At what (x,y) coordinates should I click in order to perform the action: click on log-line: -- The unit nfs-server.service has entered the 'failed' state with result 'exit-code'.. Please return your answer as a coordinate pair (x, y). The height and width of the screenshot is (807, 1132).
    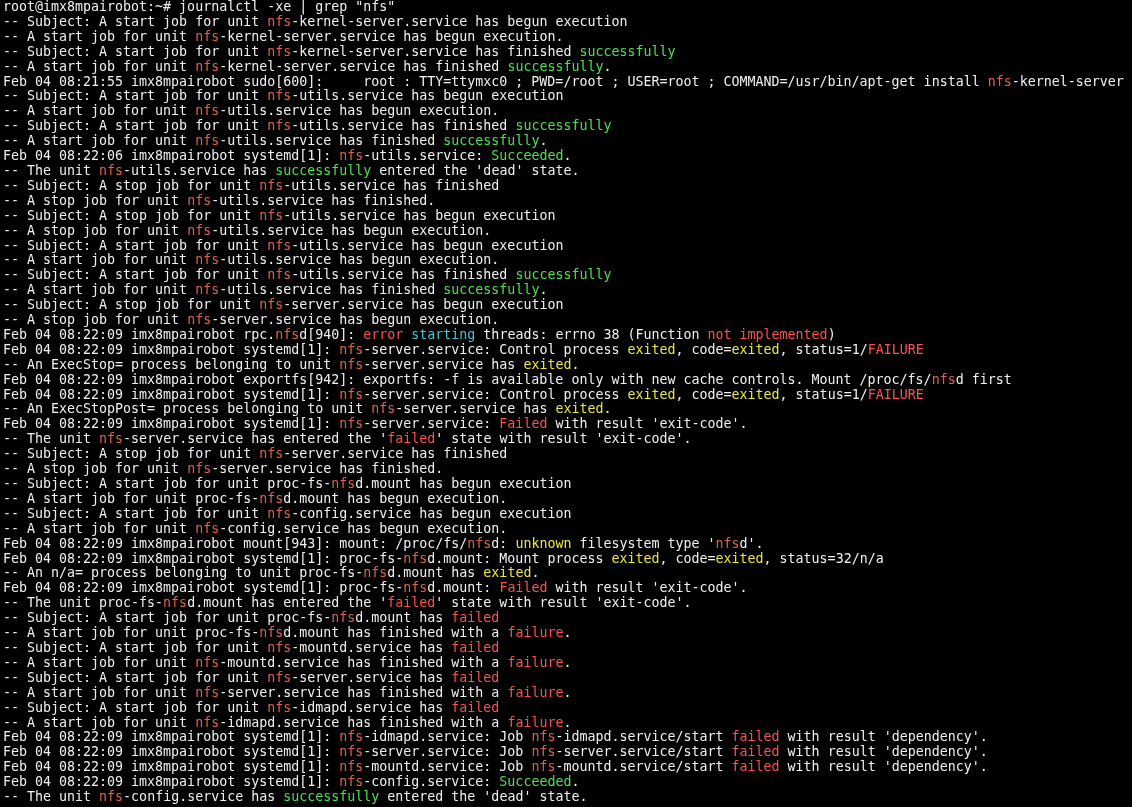
    Looking at the image, I should click on (347, 439).